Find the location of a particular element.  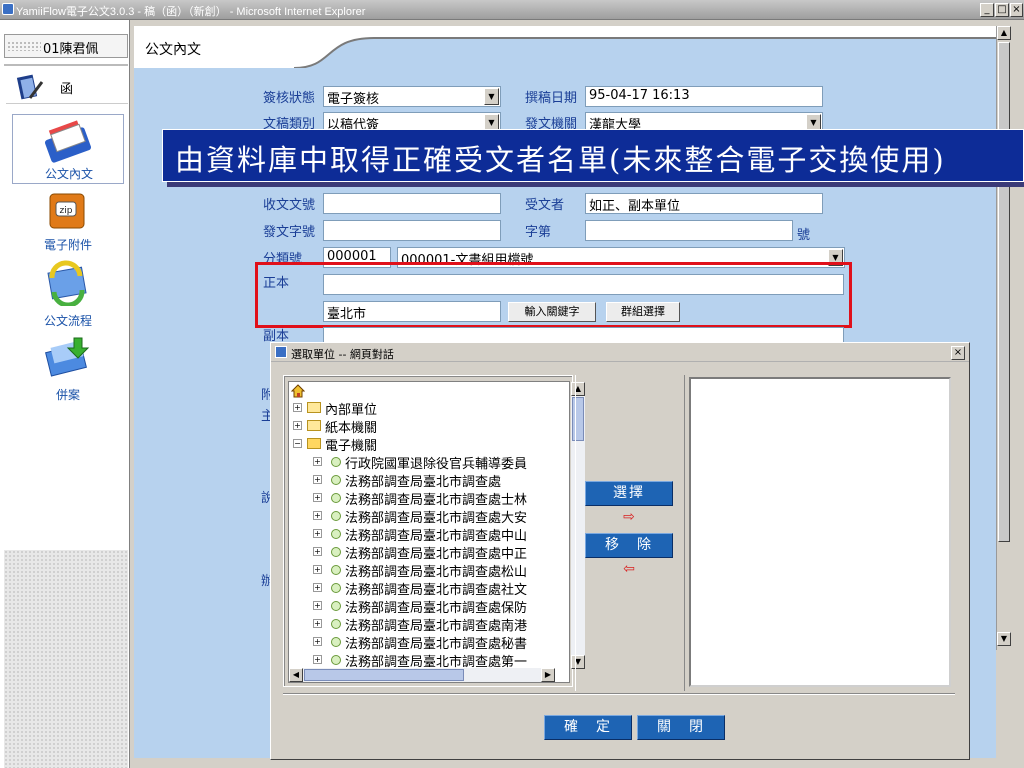

doc-type-label: 函 is located at coordinates (67, 89).